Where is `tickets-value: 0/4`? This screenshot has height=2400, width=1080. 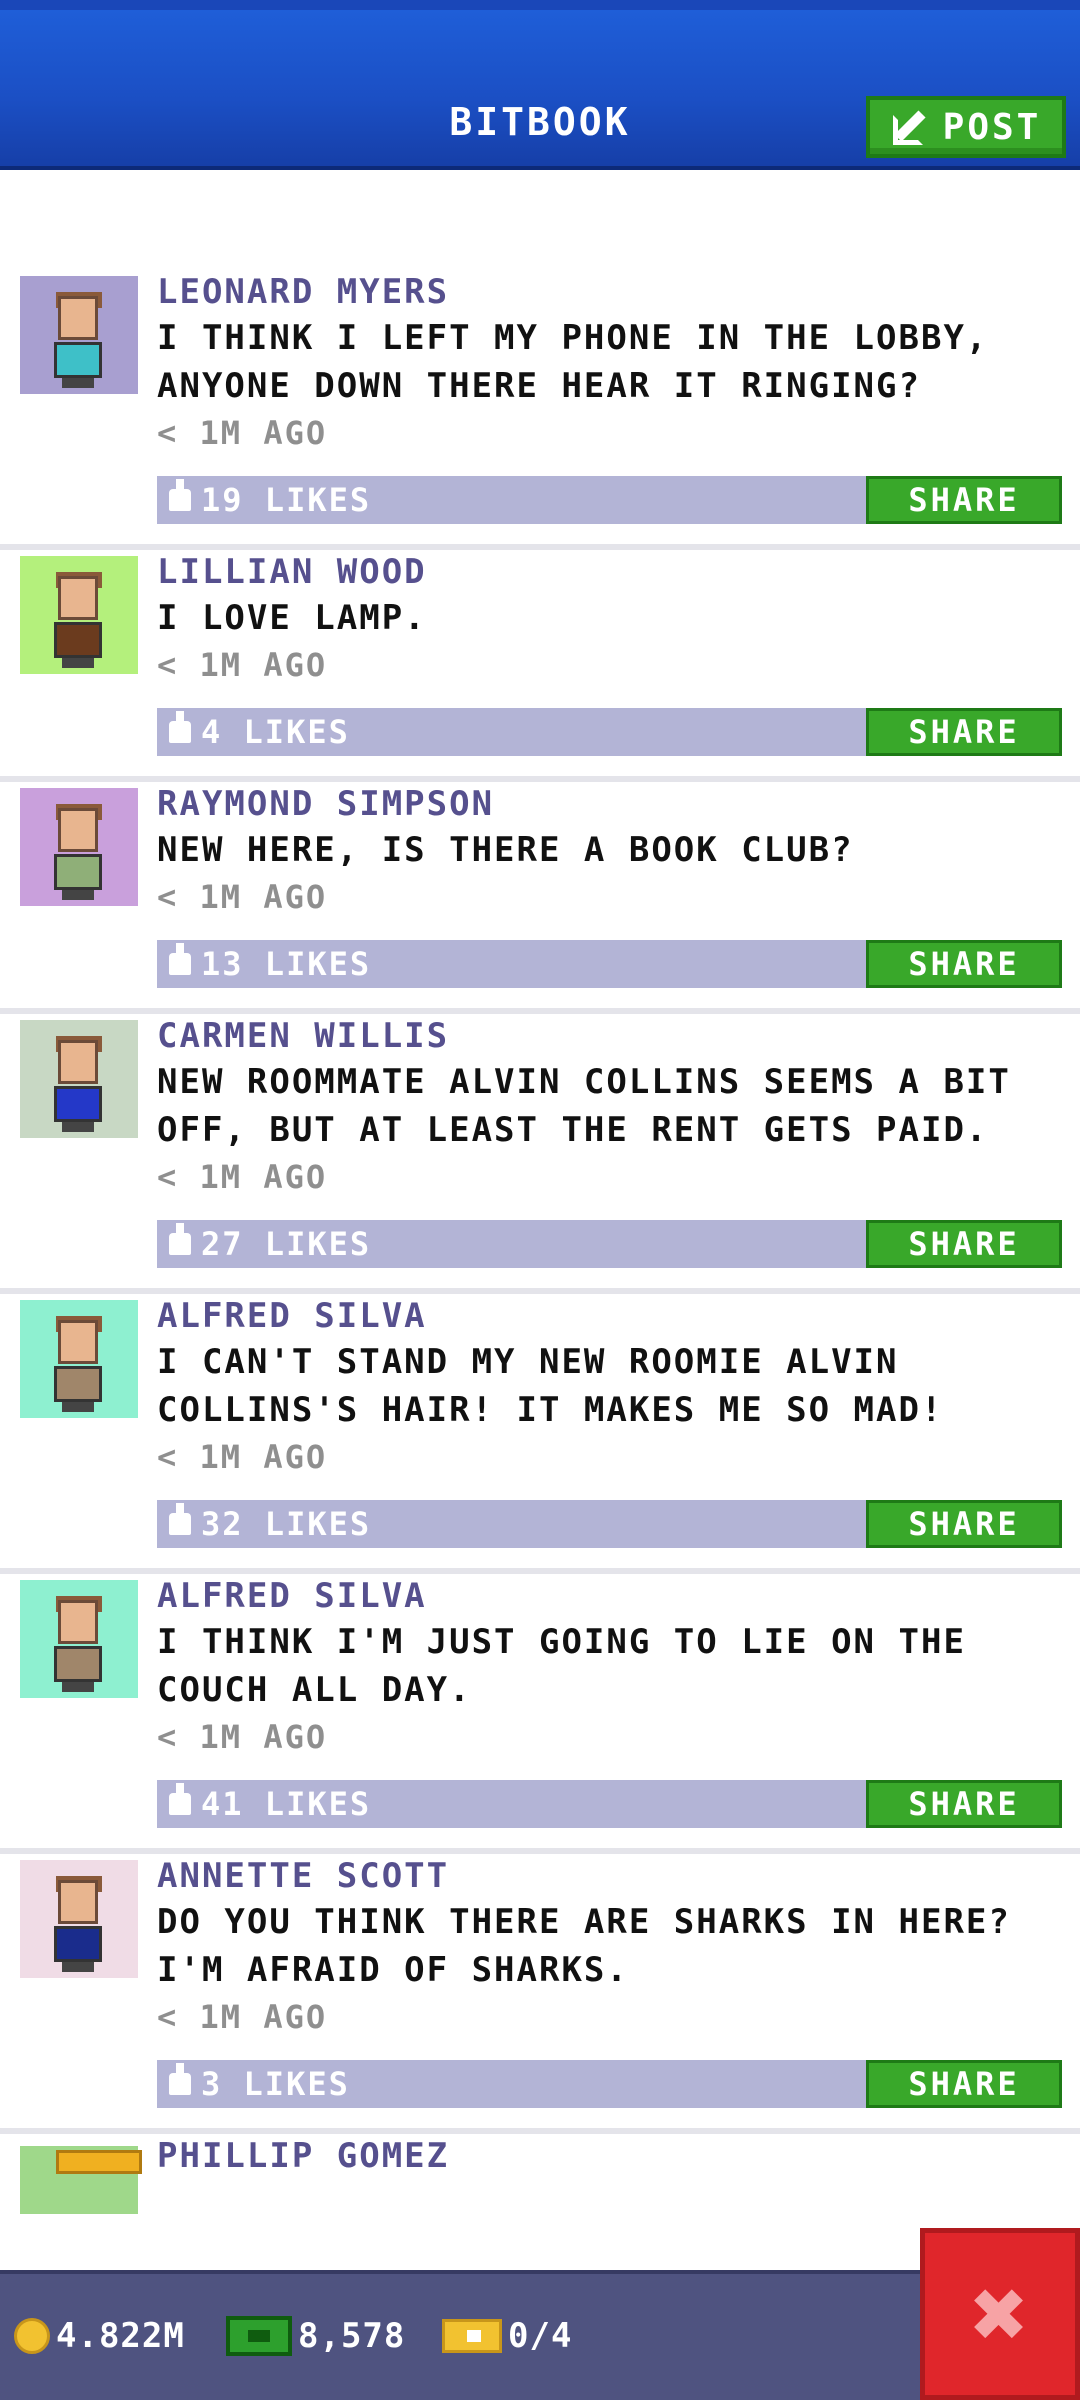 tickets-value: 0/4 is located at coordinates (540, 2336).